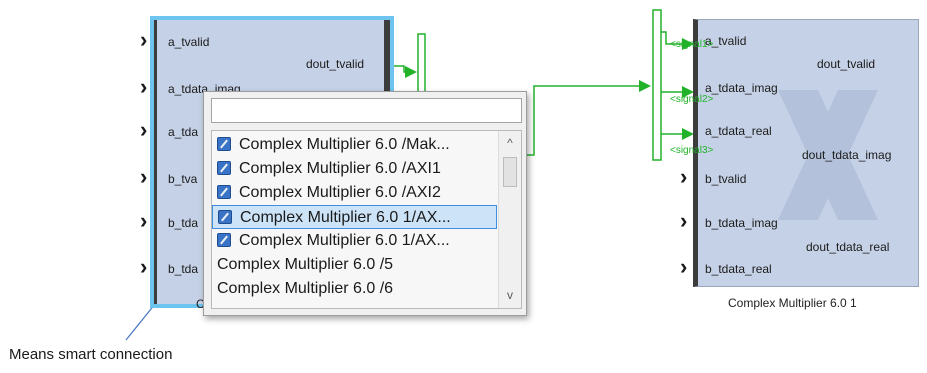  Describe the element at coordinates (155, 162) in the screenshot. I see `block-left-edge` at that location.